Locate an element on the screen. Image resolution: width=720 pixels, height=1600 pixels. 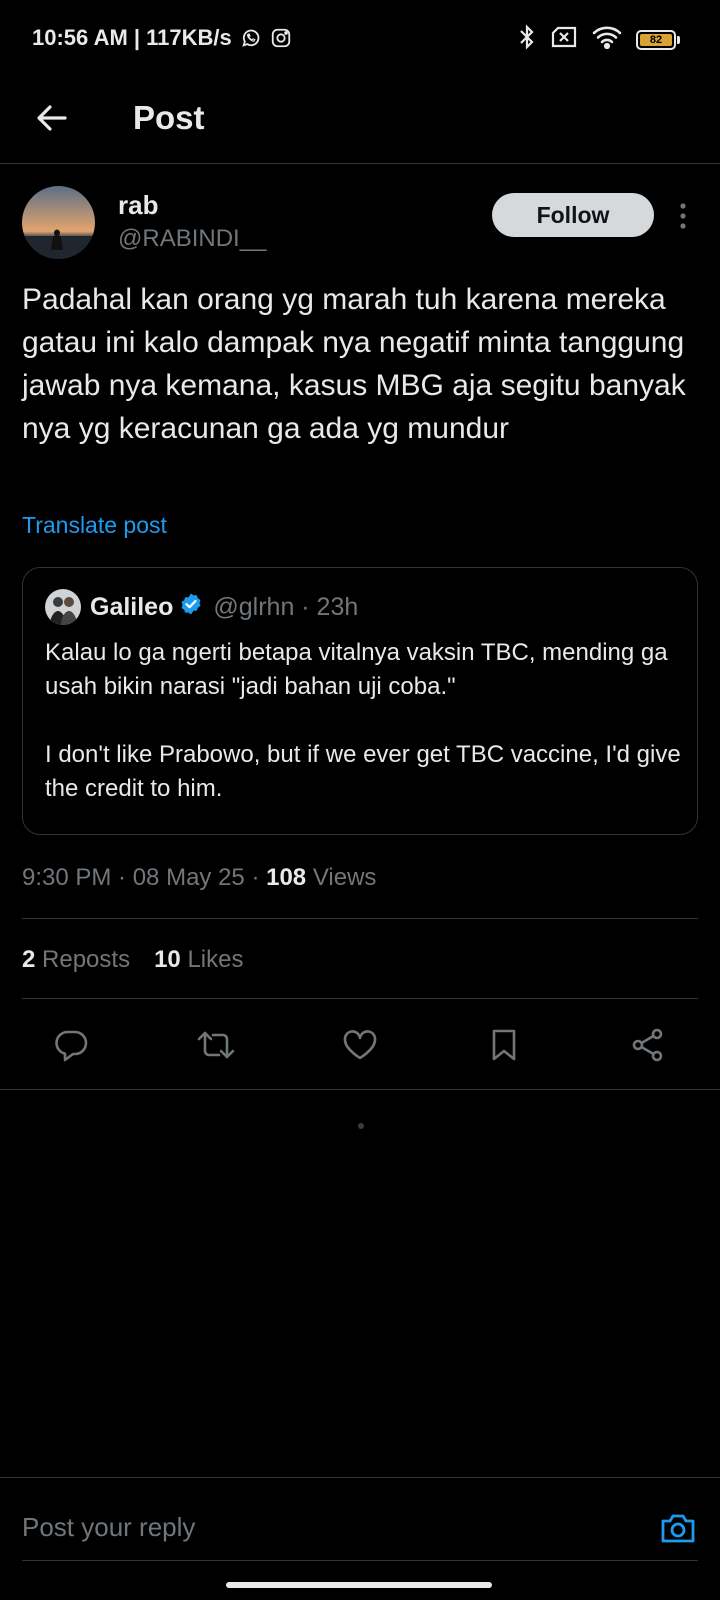
share-icon is located at coordinates (648, 1045).